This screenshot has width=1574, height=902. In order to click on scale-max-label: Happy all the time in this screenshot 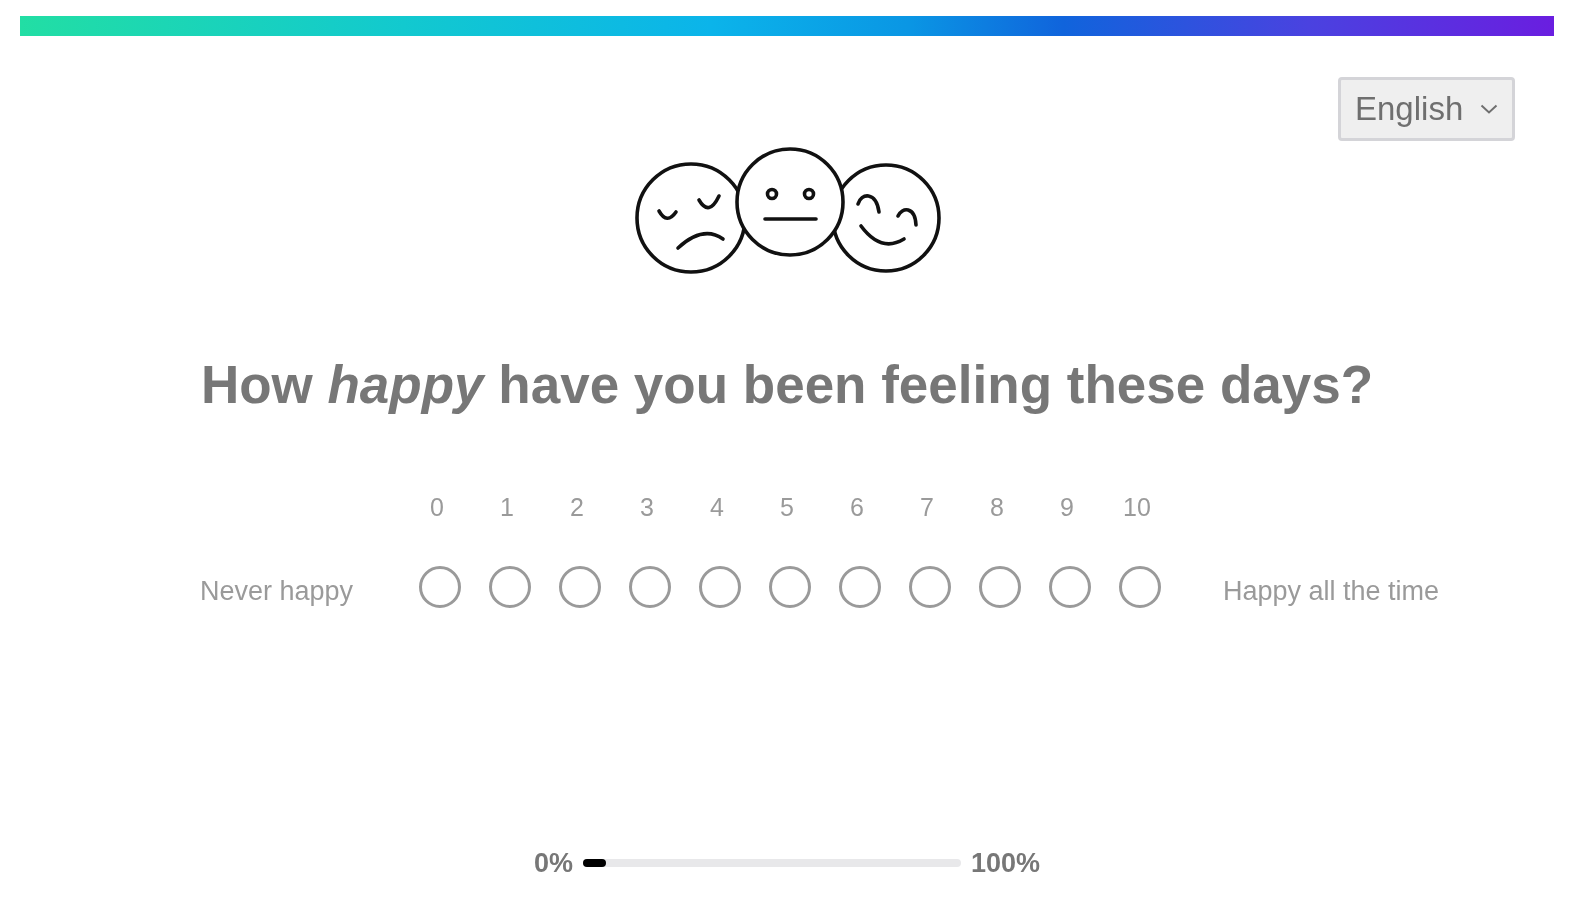, I will do `click(1331, 591)`.